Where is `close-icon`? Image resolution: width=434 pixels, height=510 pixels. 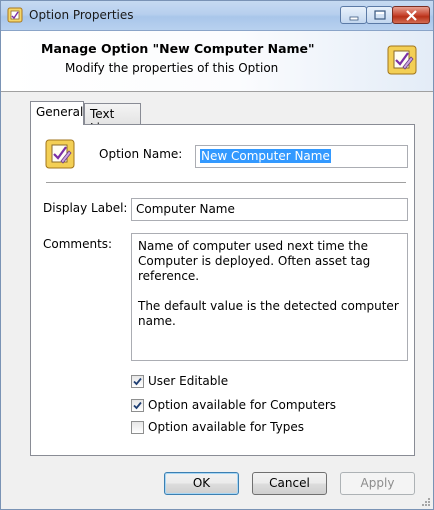 close-icon is located at coordinates (411, 15).